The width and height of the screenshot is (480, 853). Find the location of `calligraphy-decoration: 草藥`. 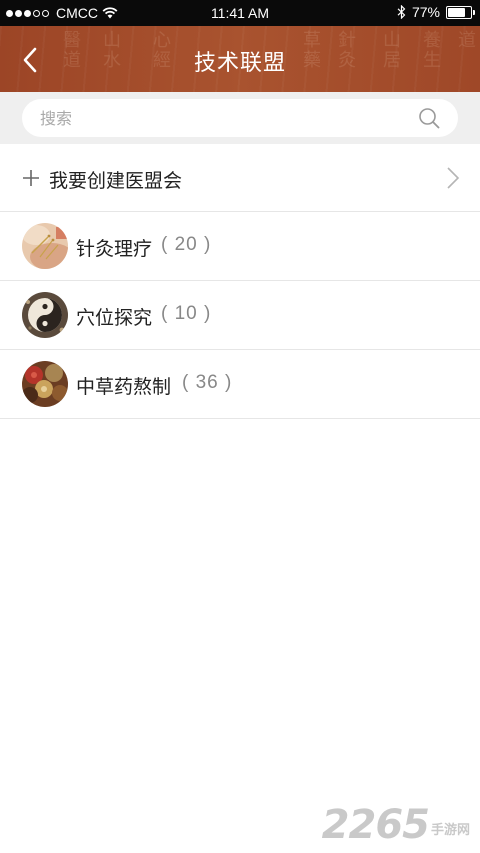

calligraphy-decoration: 草藥 is located at coordinates (310, 50).